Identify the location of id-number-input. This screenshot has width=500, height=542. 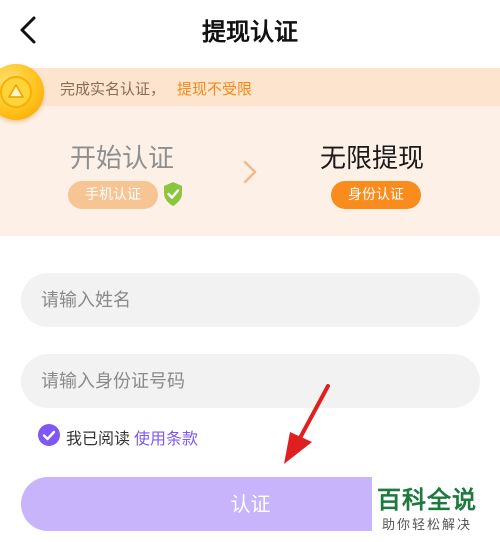
(250, 381).